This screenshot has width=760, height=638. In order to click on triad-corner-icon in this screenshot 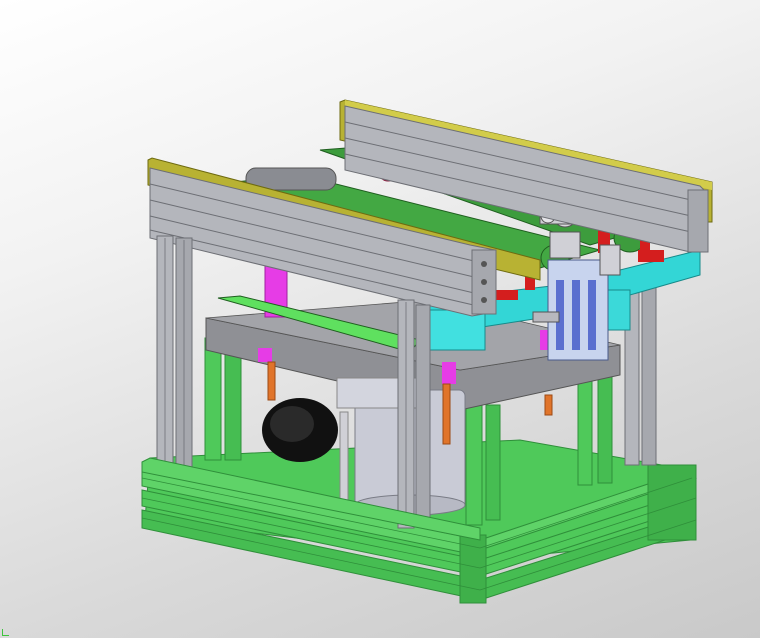, I will do `click(5, 632)`.